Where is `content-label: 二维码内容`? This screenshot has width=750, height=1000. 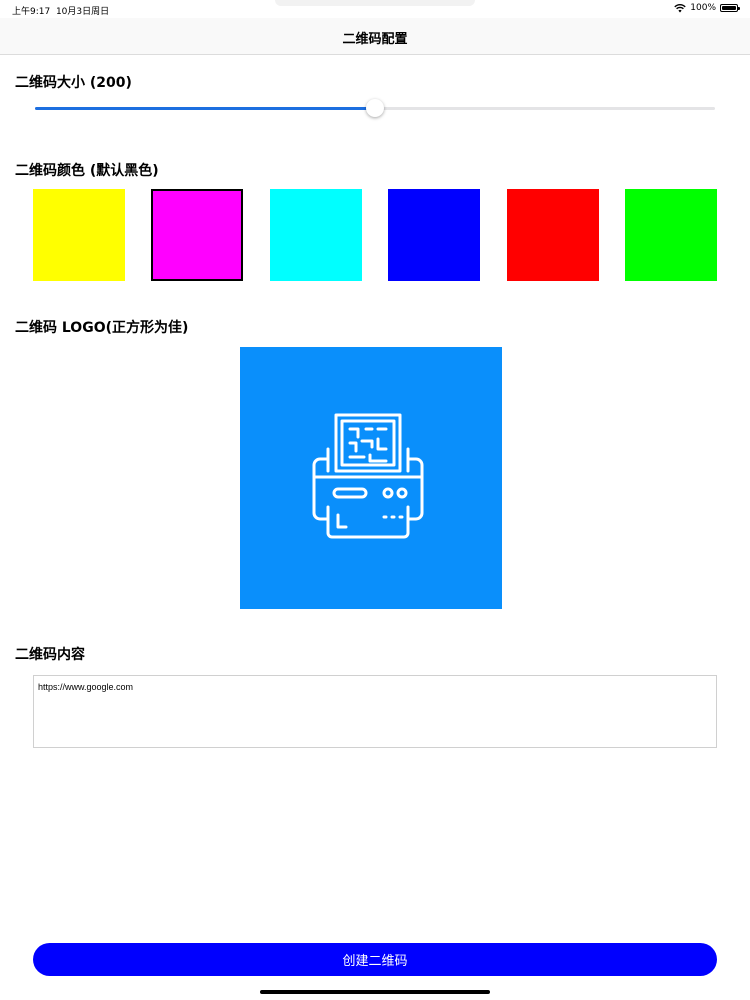
content-label: 二维码内容 is located at coordinates (50, 655).